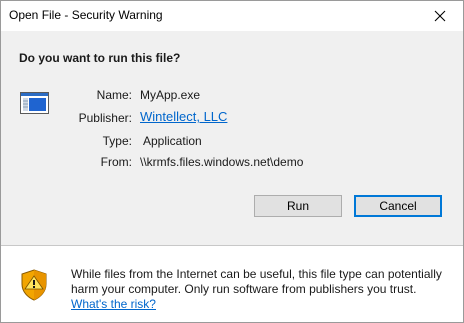 The image size is (464, 323). Describe the element at coordinates (34, 285) in the screenshot. I see `warning-shield-icon` at that location.